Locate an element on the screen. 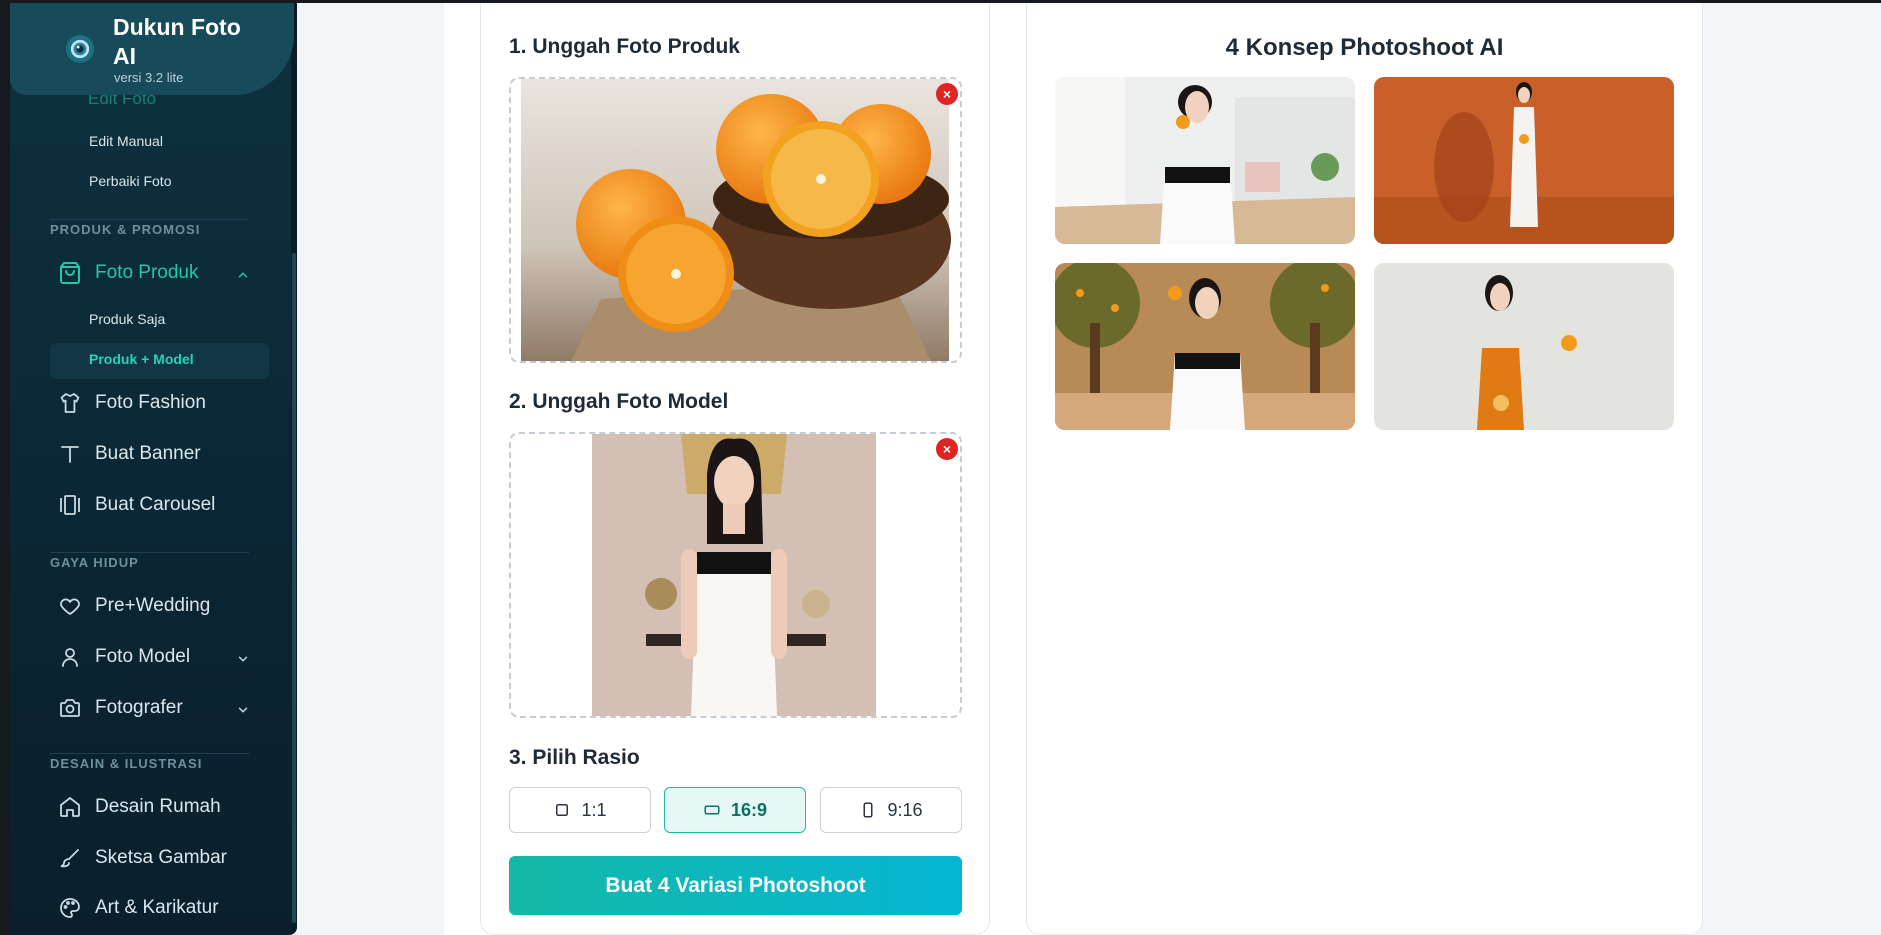 This screenshot has height=935, width=1881. sidebar-item-foto-model: Foto Model is located at coordinates (124, 657).